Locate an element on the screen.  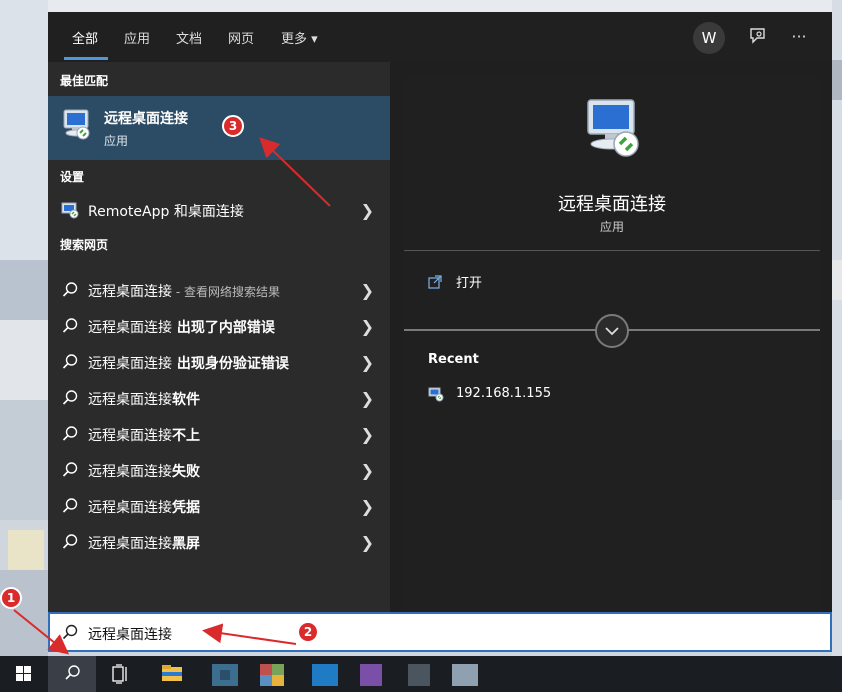
chevron-down-icon is located at coordinates (612, 331).